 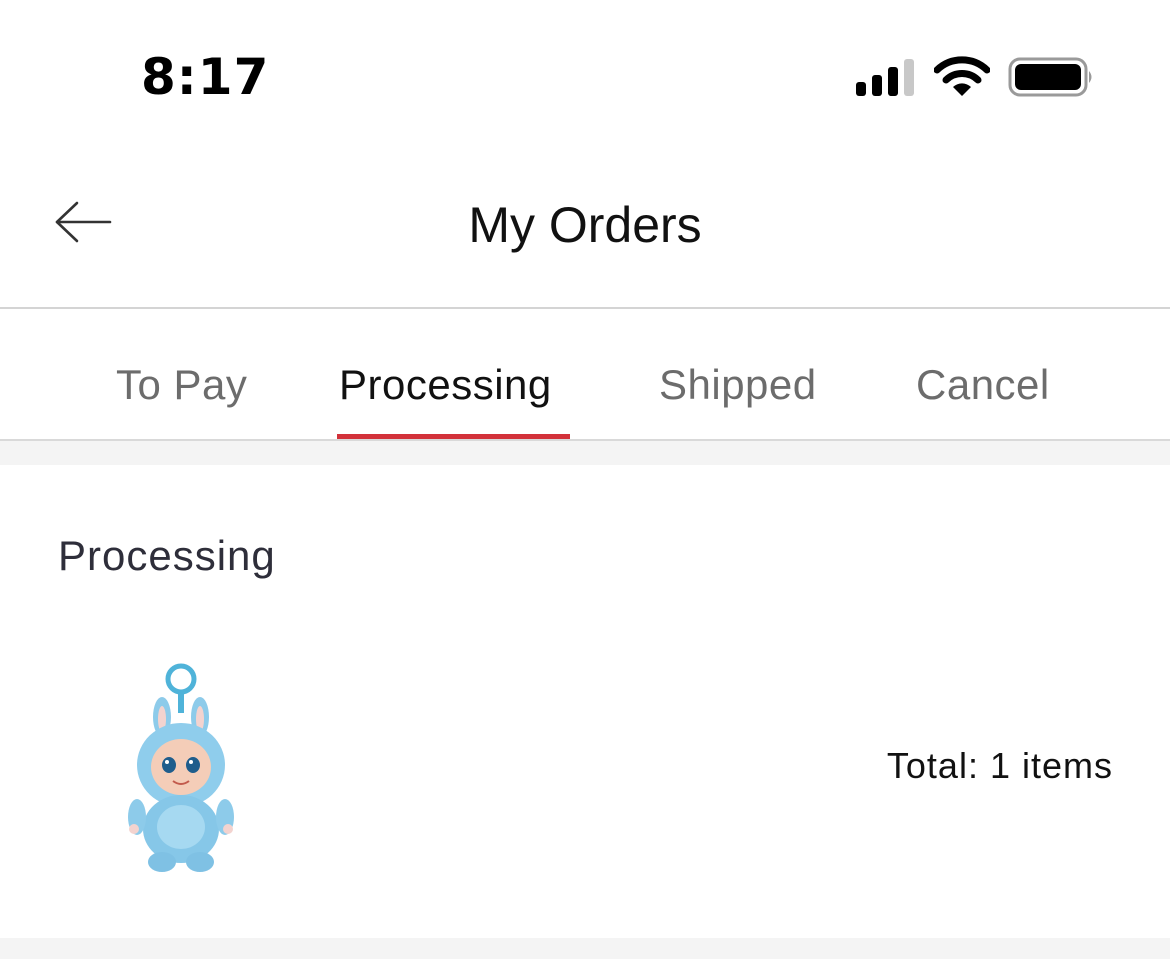 I want to click on tab-cancel: Cancel, so click(x=983, y=385).